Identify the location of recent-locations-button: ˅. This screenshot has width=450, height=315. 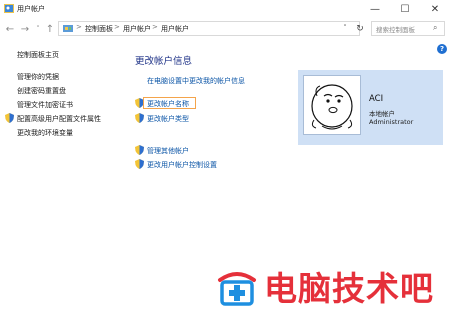
(38, 29).